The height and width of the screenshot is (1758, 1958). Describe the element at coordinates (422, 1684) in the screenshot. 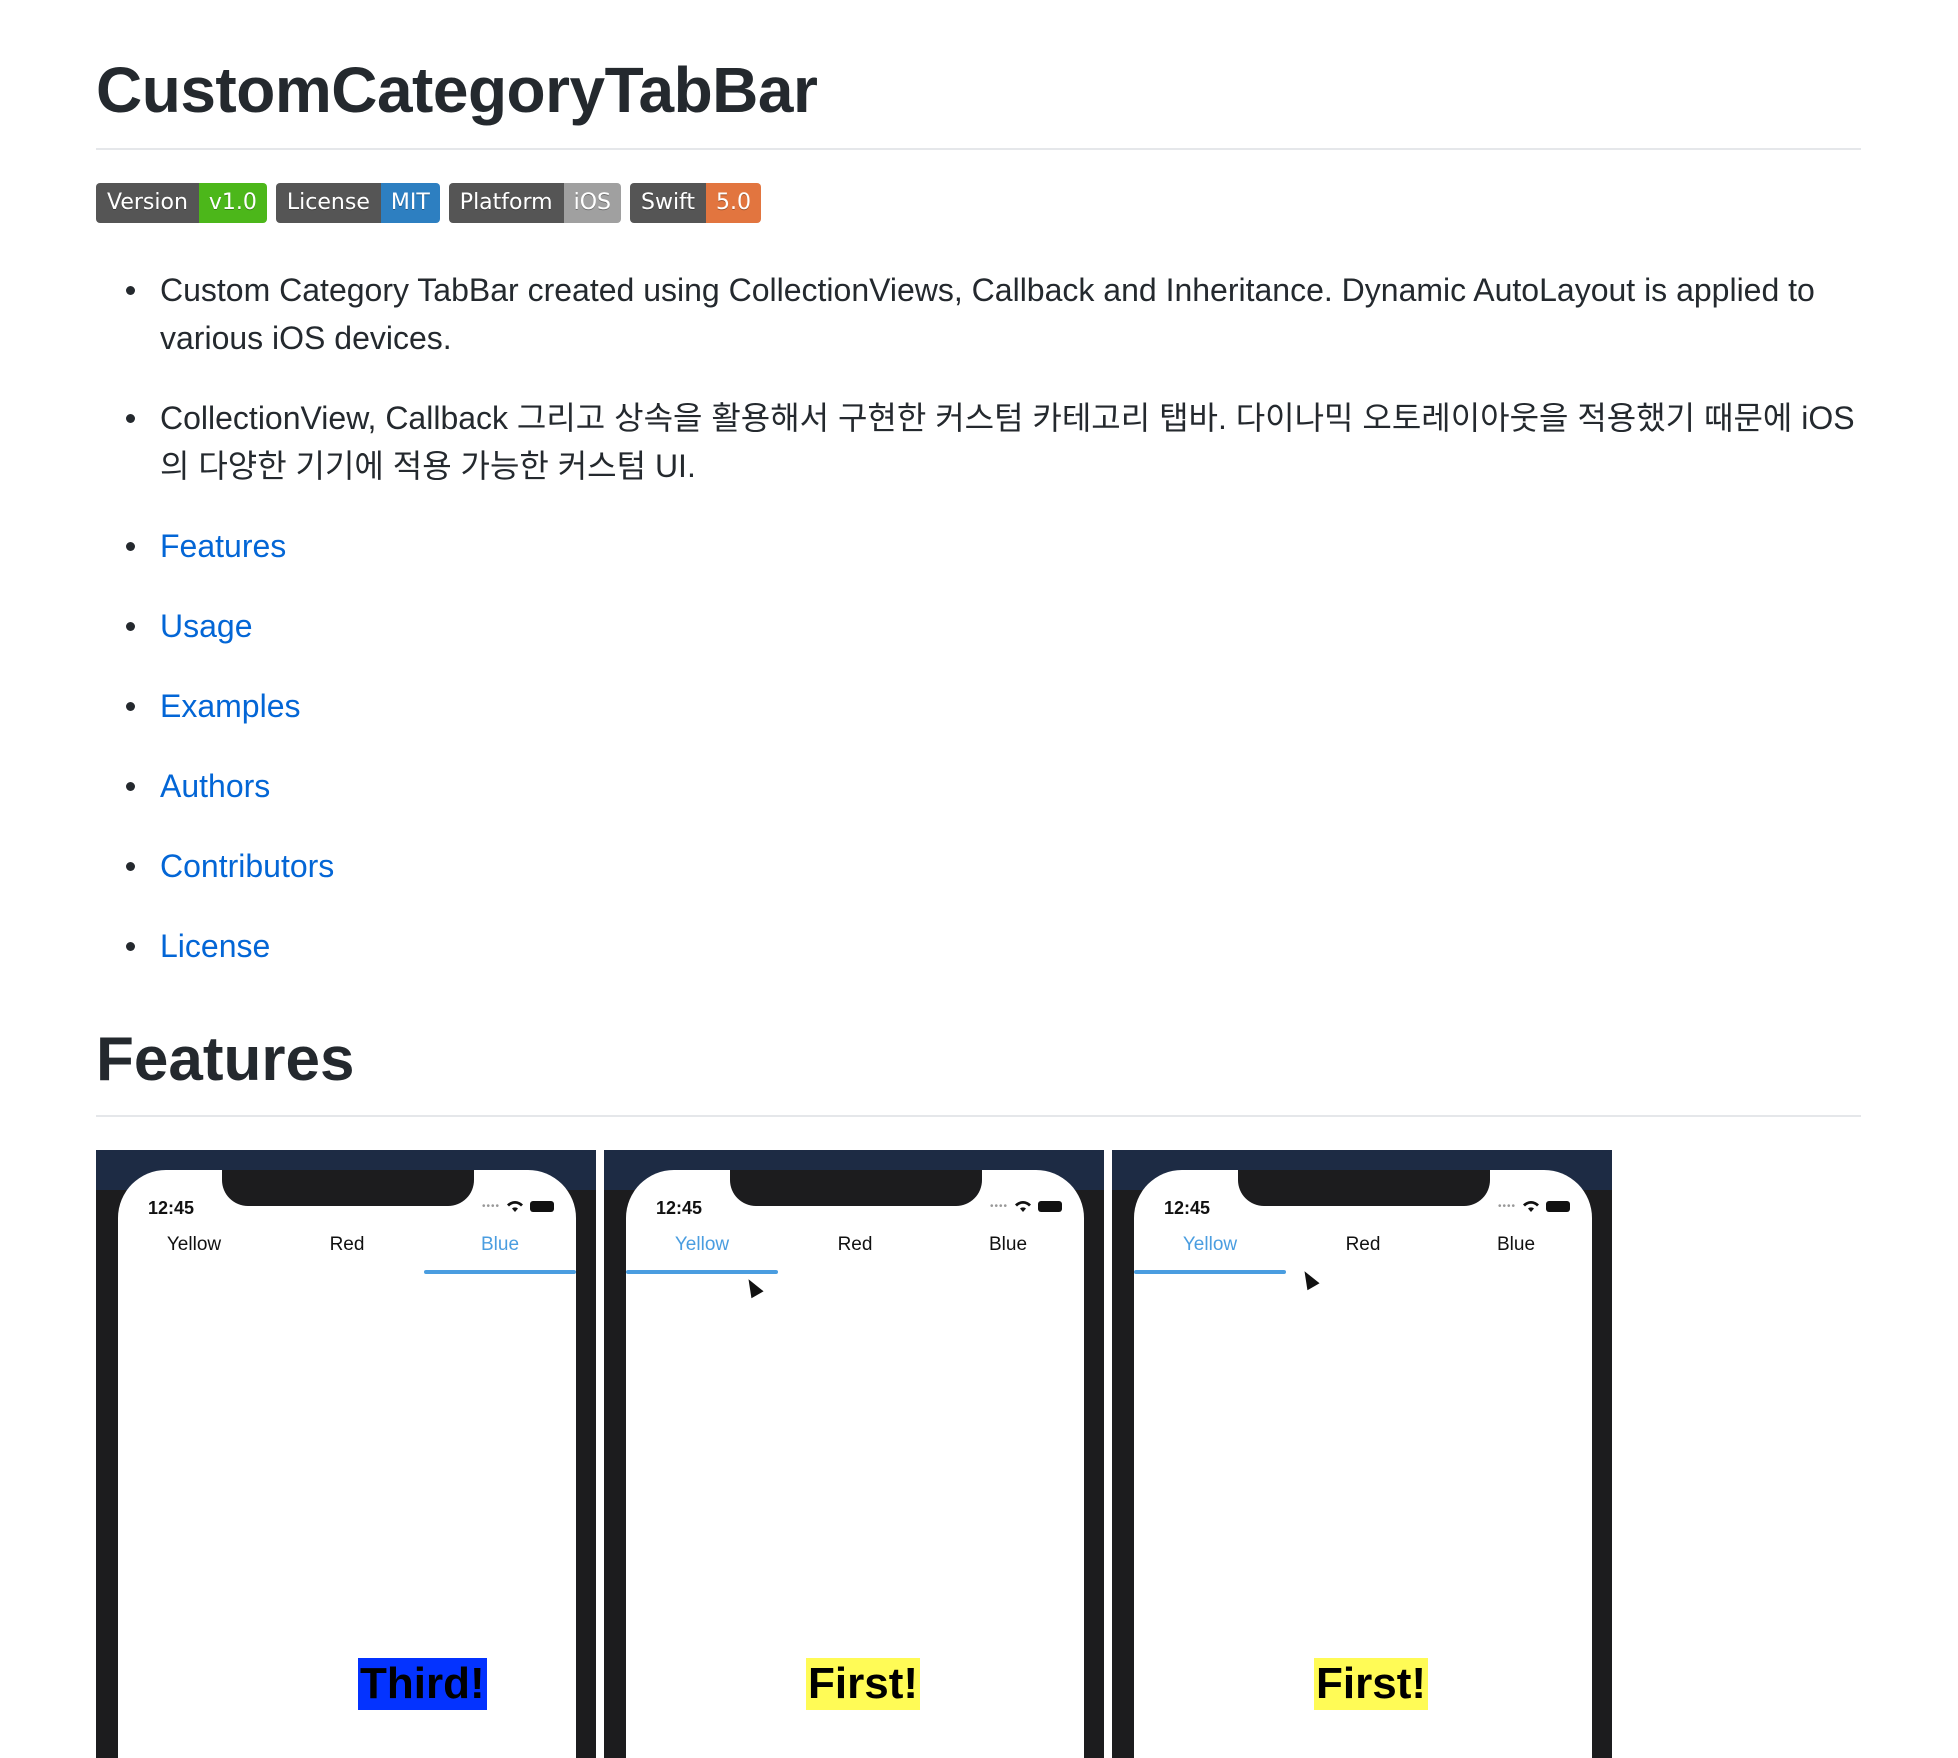

I see `page-content-label: Third!` at that location.